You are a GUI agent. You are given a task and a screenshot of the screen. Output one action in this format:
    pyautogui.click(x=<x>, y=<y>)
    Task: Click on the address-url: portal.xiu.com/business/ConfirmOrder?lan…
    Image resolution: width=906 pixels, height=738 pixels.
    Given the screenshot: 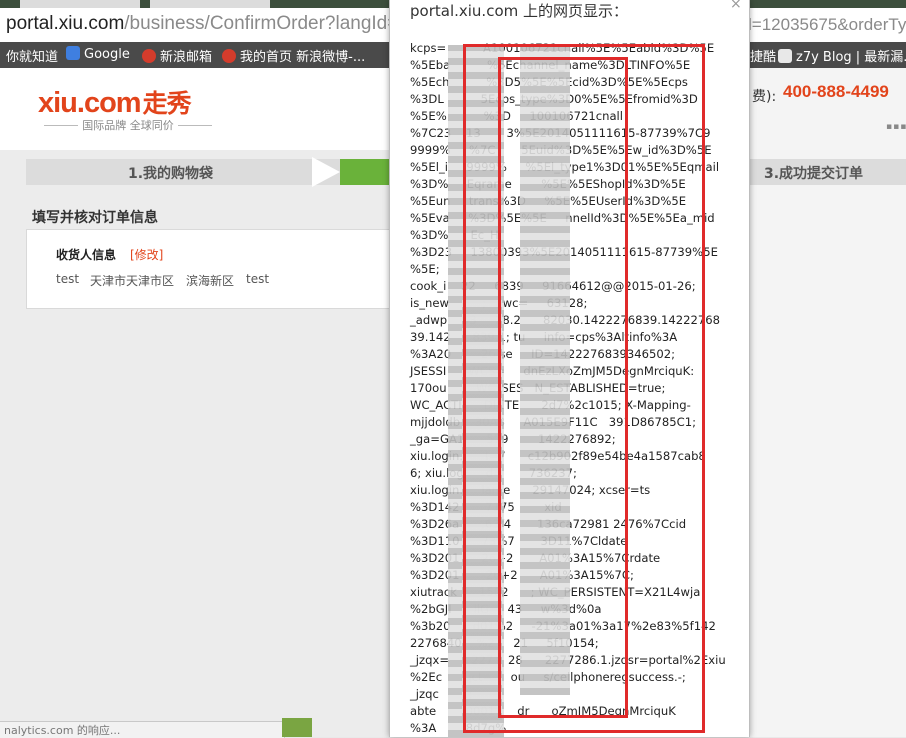 What is the action you would take?
    pyautogui.click(x=217, y=24)
    